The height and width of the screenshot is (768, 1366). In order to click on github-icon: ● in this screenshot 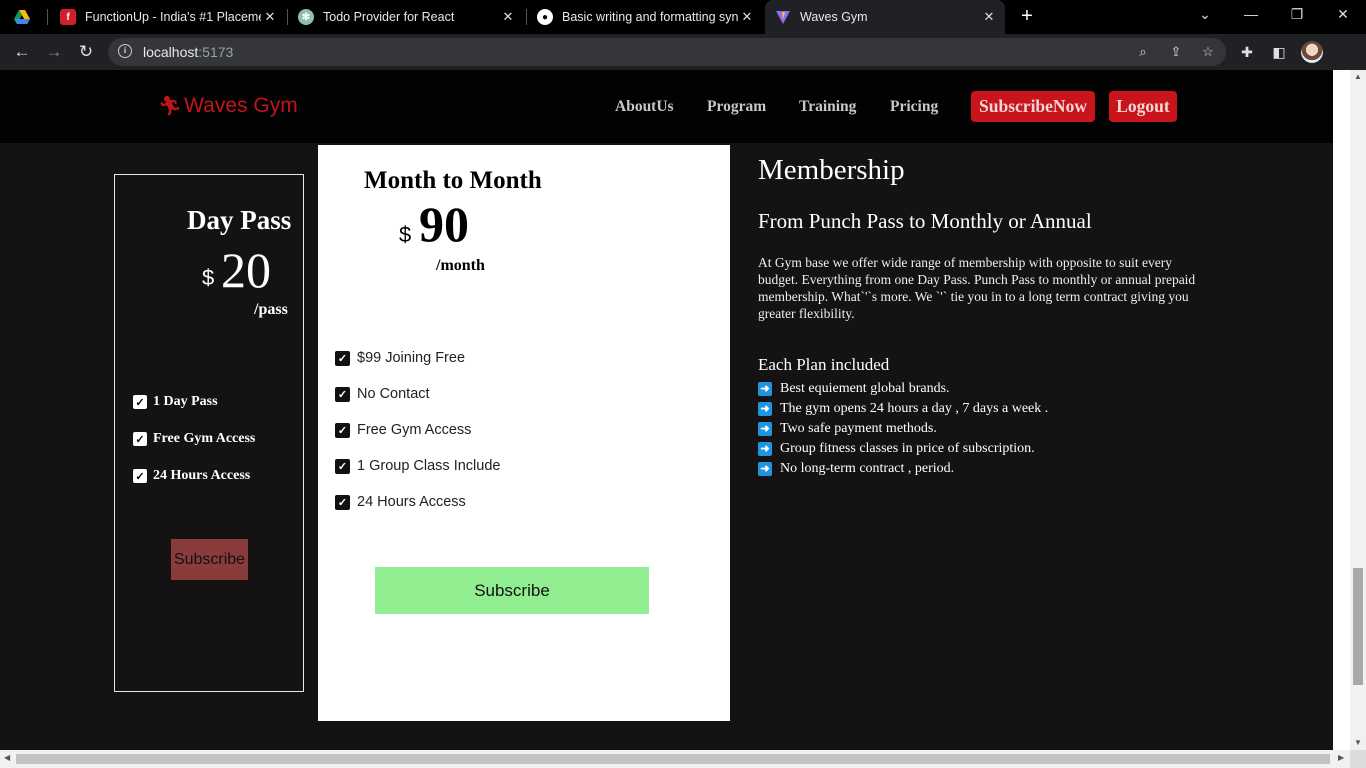, I will do `click(545, 17)`.